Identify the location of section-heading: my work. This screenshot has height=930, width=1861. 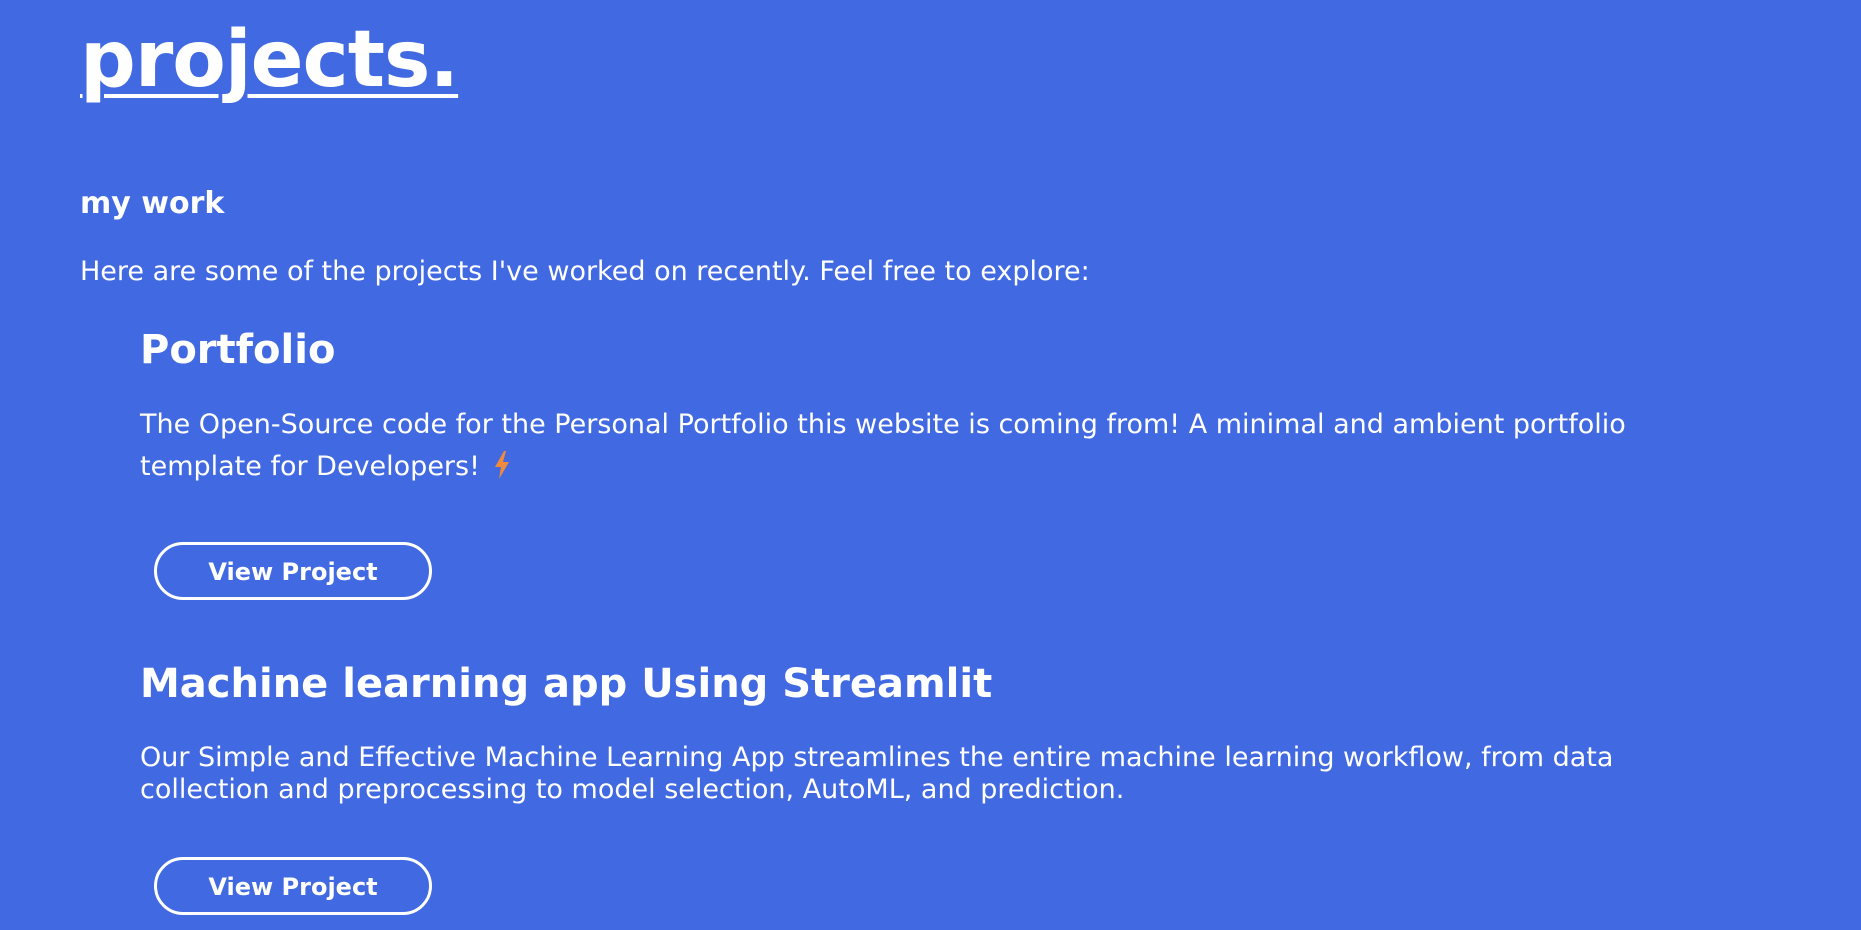
(152, 203).